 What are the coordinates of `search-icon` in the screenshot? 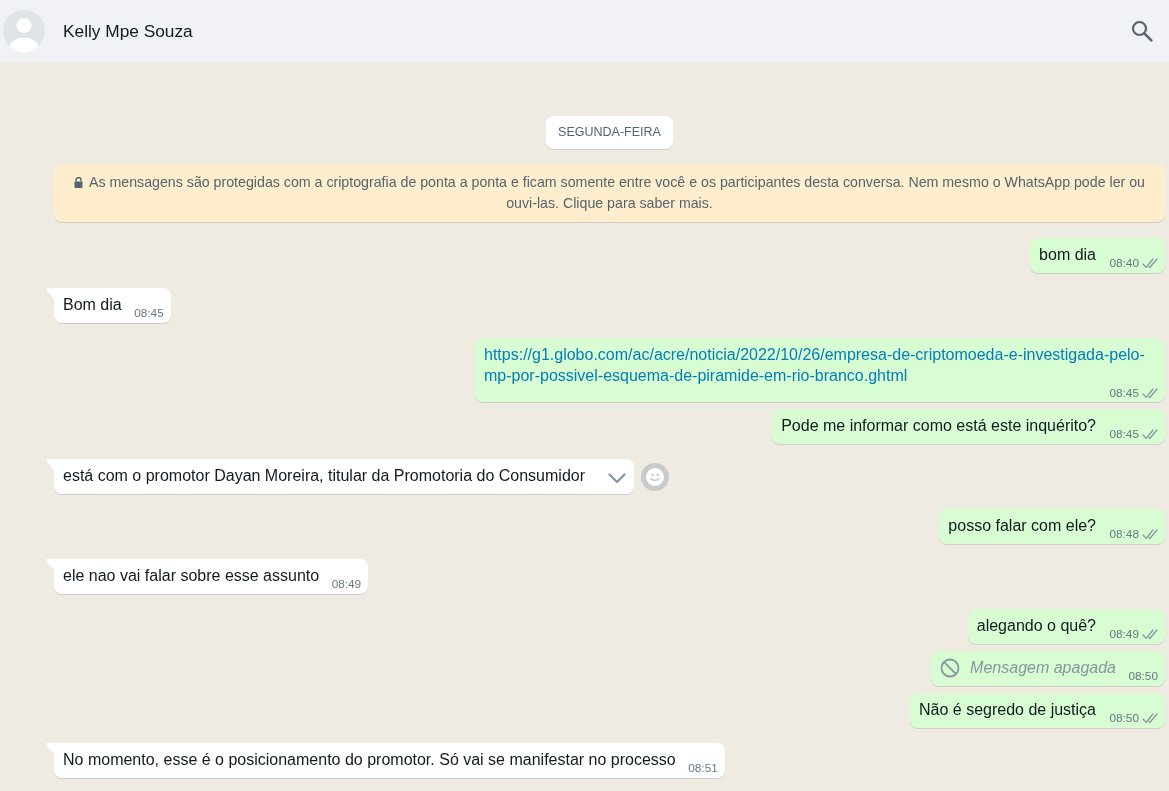 It's located at (1142, 31).